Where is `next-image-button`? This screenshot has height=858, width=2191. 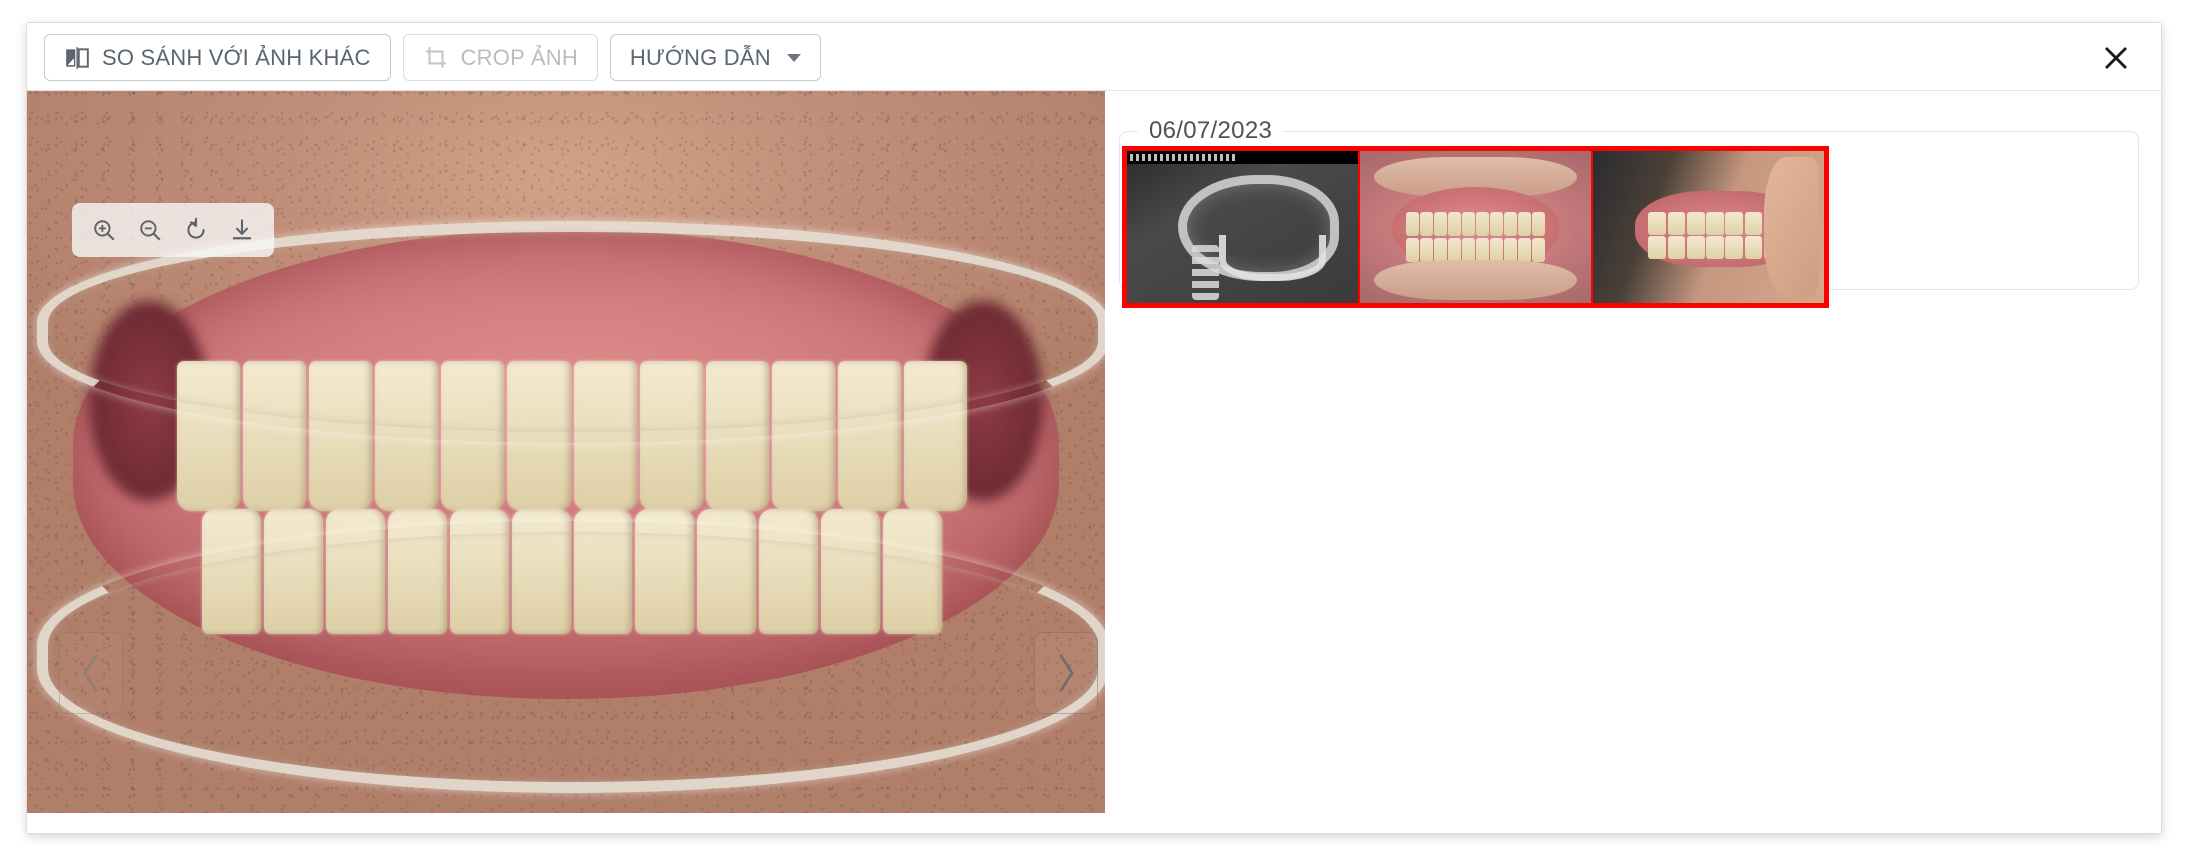 next-image-button is located at coordinates (1066, 673).